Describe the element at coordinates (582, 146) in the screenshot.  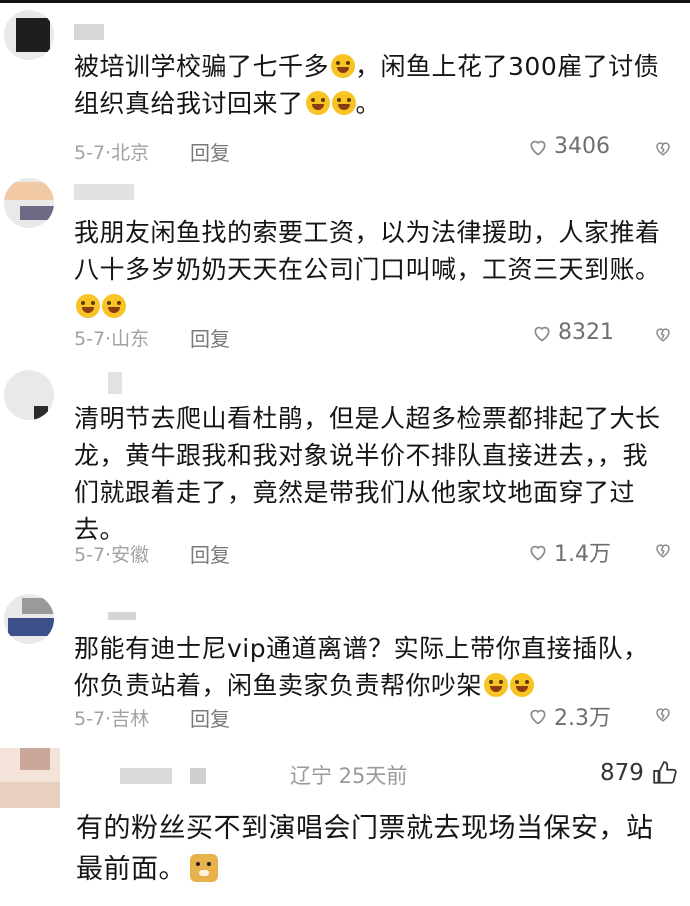
I see `like-count: 3406` at that location.